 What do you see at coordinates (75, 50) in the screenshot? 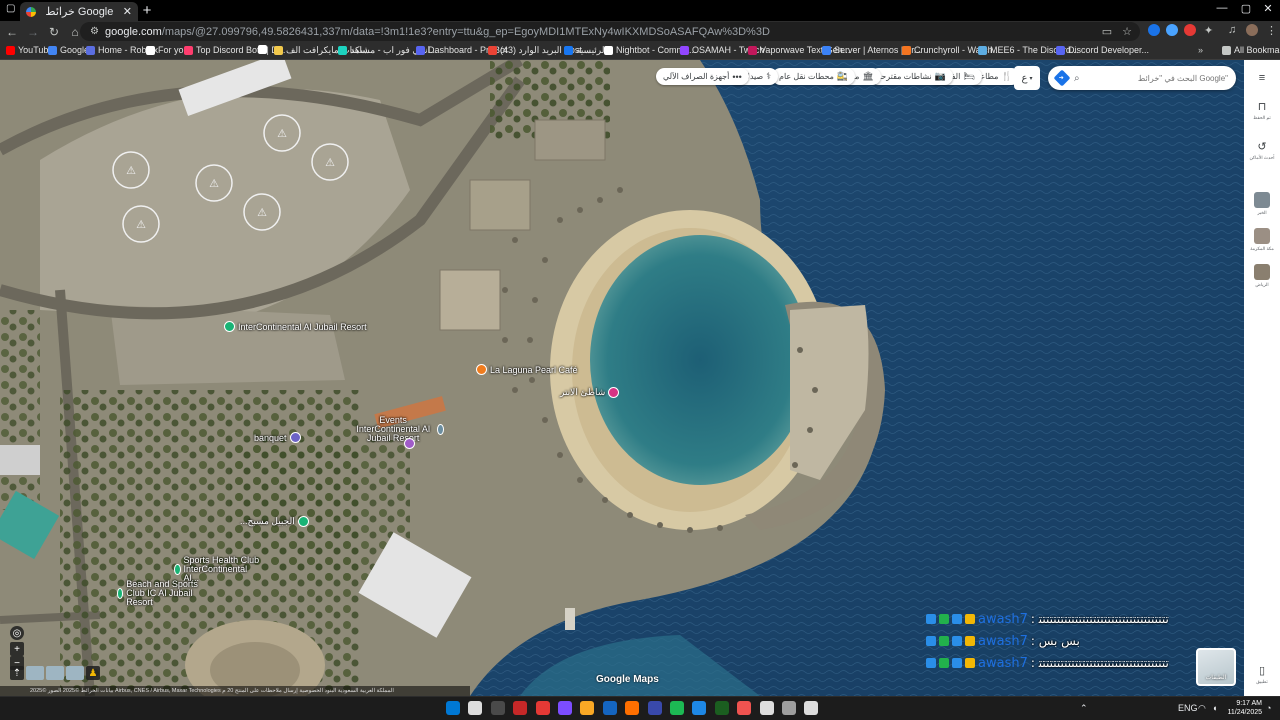
I see `bookmark-label: Google` at bounding box center [75, 50].